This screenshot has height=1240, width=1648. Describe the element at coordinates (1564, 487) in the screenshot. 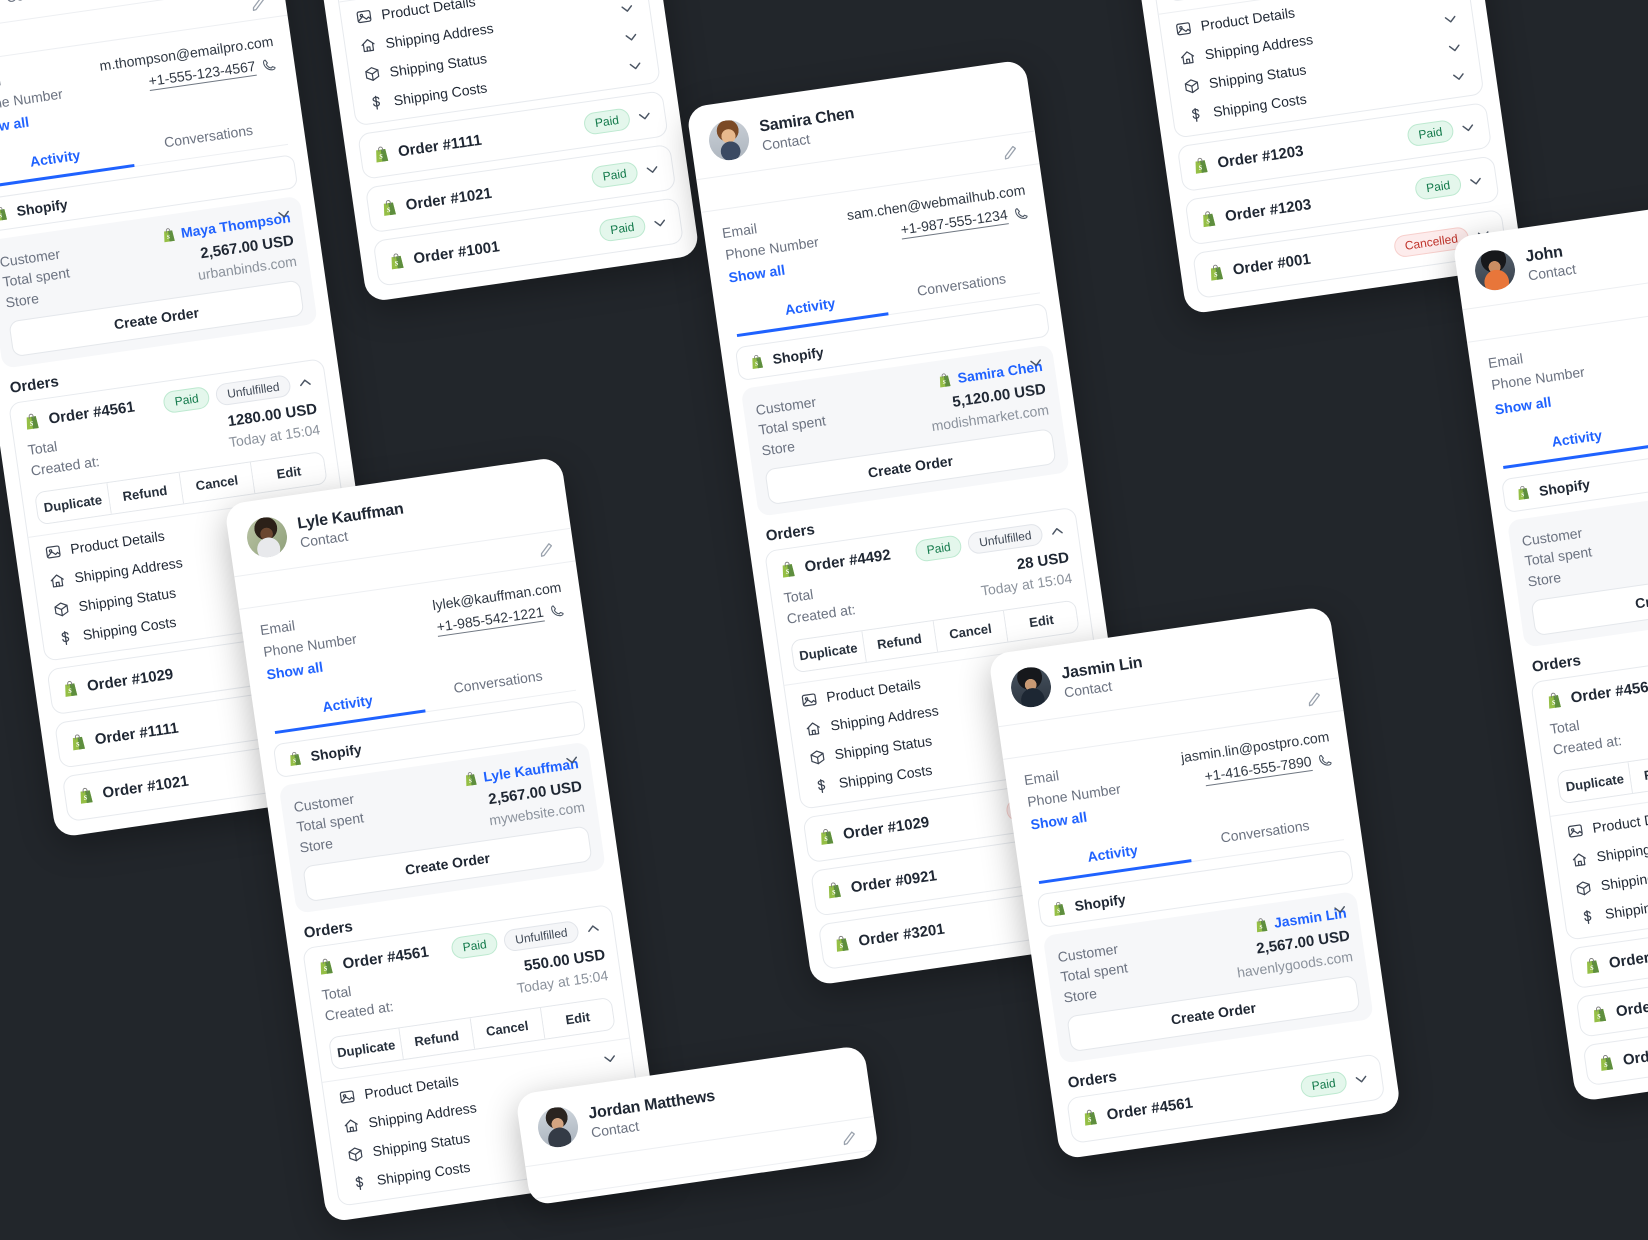

I see `shopify-label: Shopify` at that location.